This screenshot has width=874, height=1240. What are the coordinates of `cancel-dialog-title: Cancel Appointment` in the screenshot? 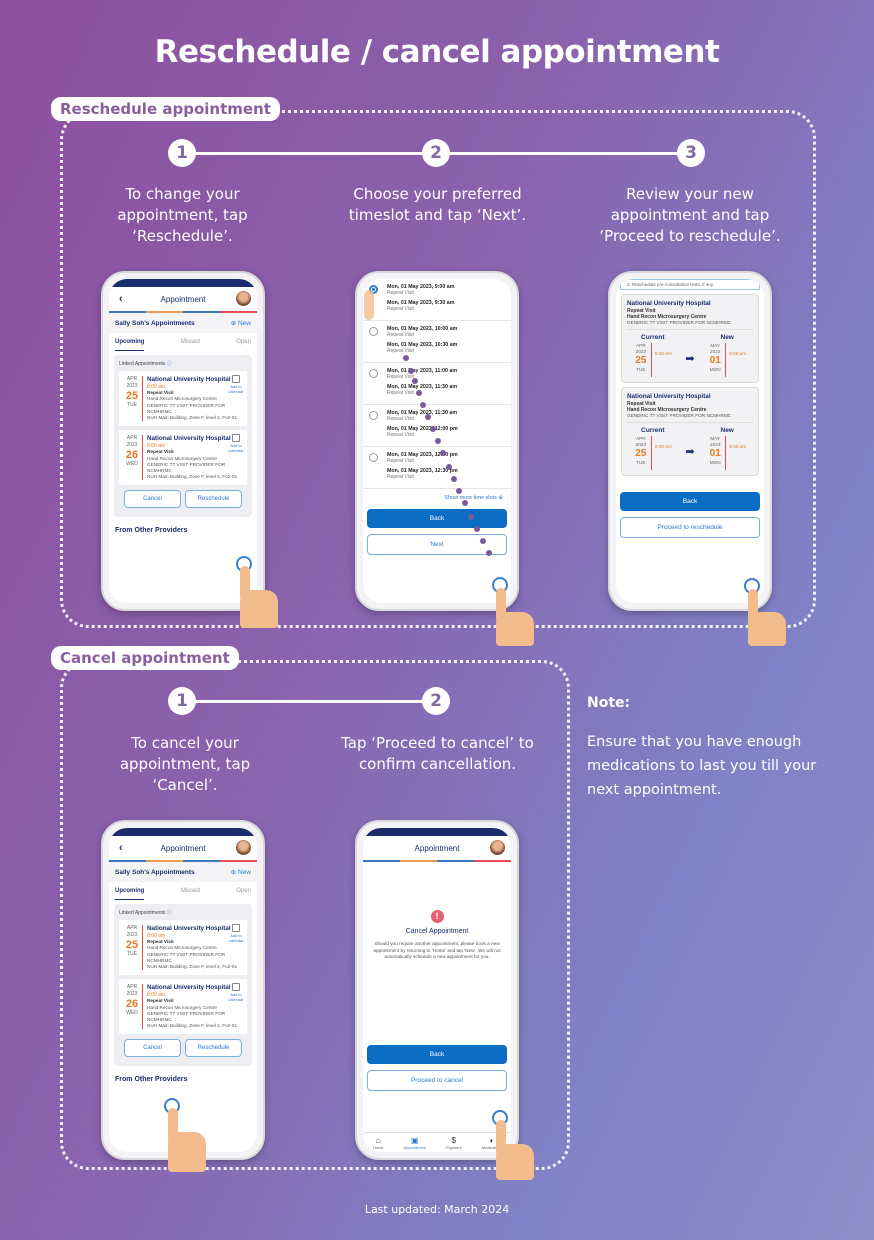 It's located at (437, 931).